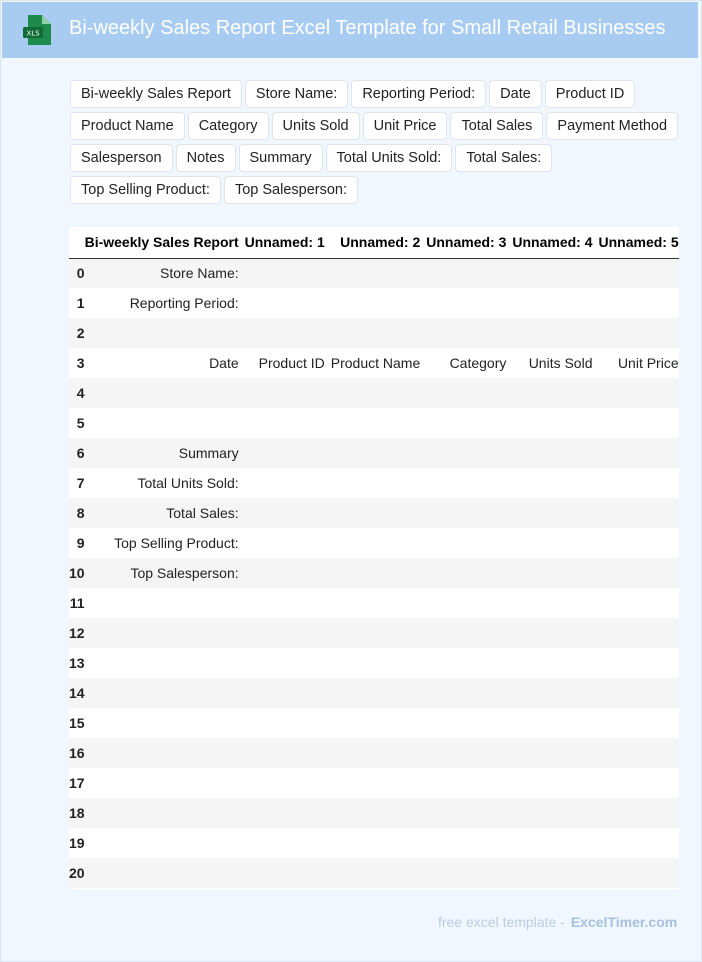  What do you see at coordinates (80, 333) in the screenshot?
I see `row-index-cell: 2` at bounding box center [80, 333].